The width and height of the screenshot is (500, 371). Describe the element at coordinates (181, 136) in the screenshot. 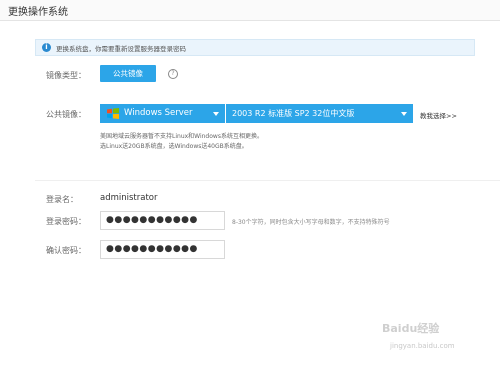

I see `image-note-1: 美国地域云服务器暂不支持Linux和Windows系统互相更换。` at that location.